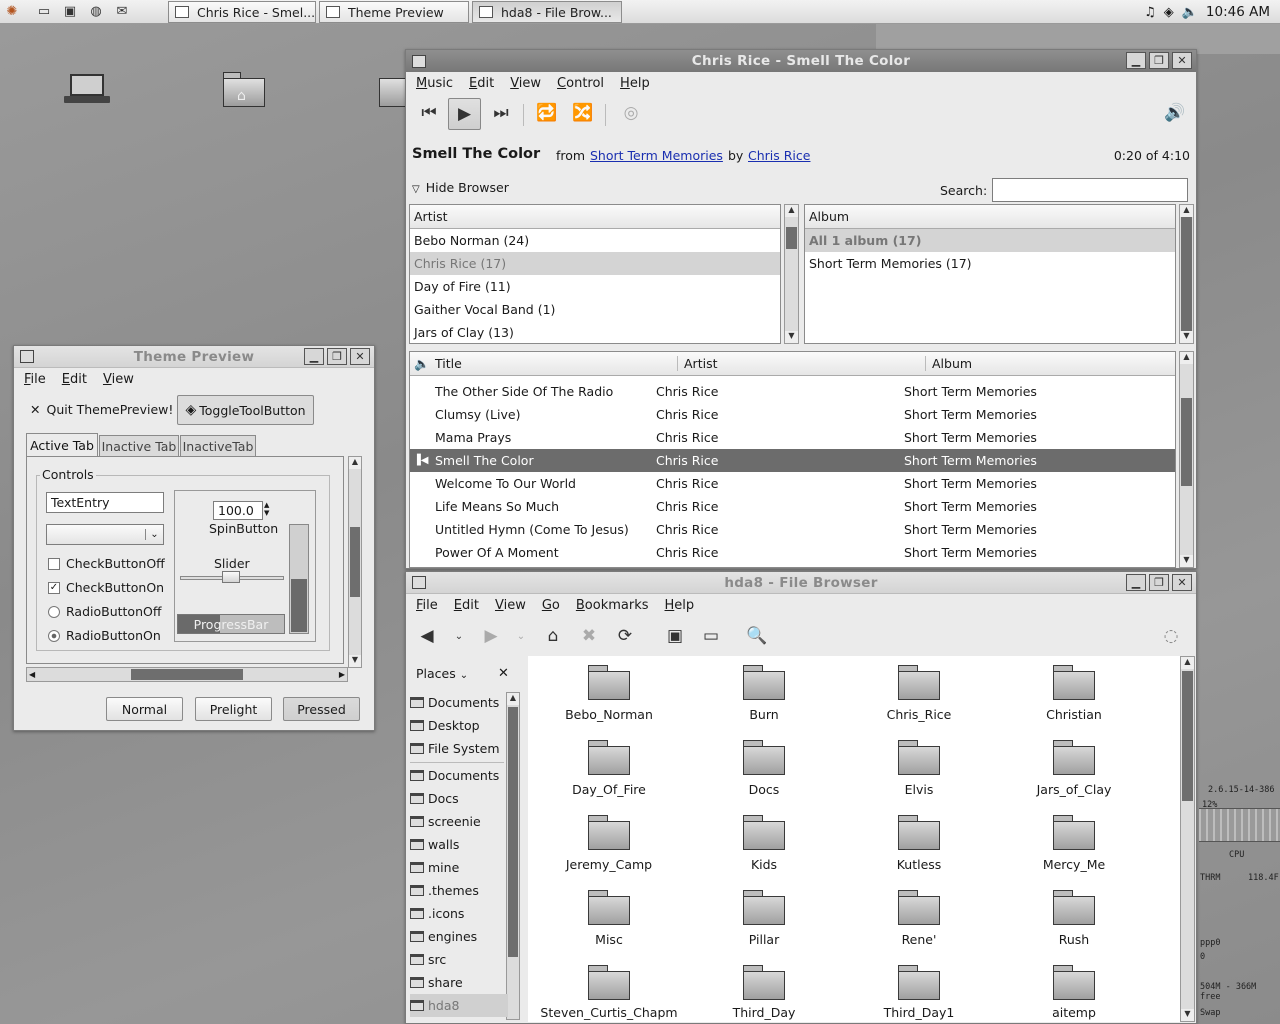  Describe the element at coordinates (503, 673) in the screenshot. I see `close-sidebar-icon: ✕` at that location.